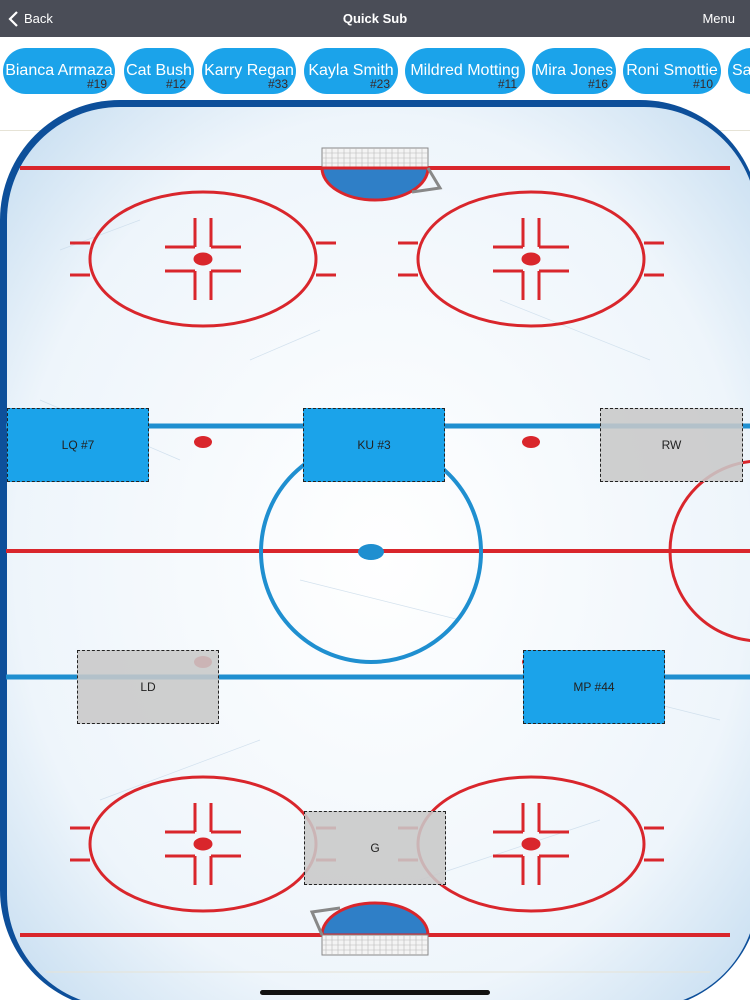 The image size is (750, 1000). What do you see at coordinates (59, 71) in the screenshot?
I see `player-chip: Bianca Armaza #19` at bounding box center [59, 71].